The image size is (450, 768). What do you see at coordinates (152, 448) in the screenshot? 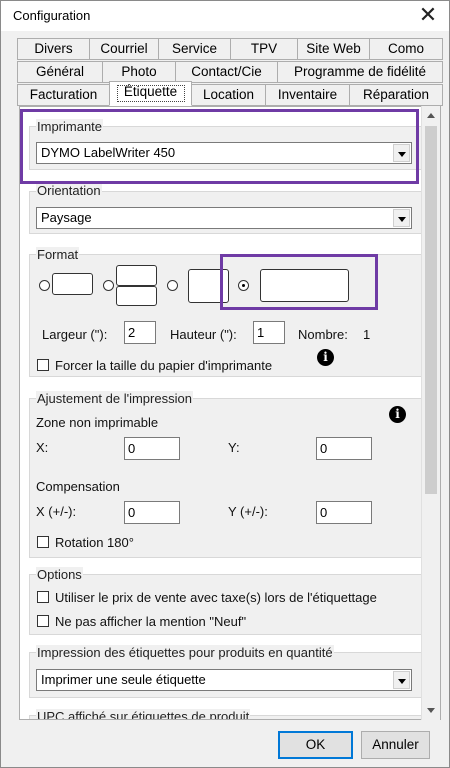
I see `zone-x-input: 0` at bounding box center [152, 448].